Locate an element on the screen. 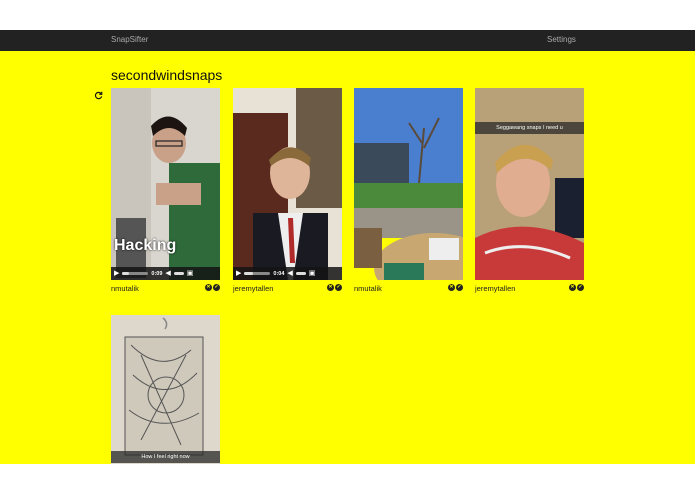  refresh-icon is located at coordinates (98, 95).